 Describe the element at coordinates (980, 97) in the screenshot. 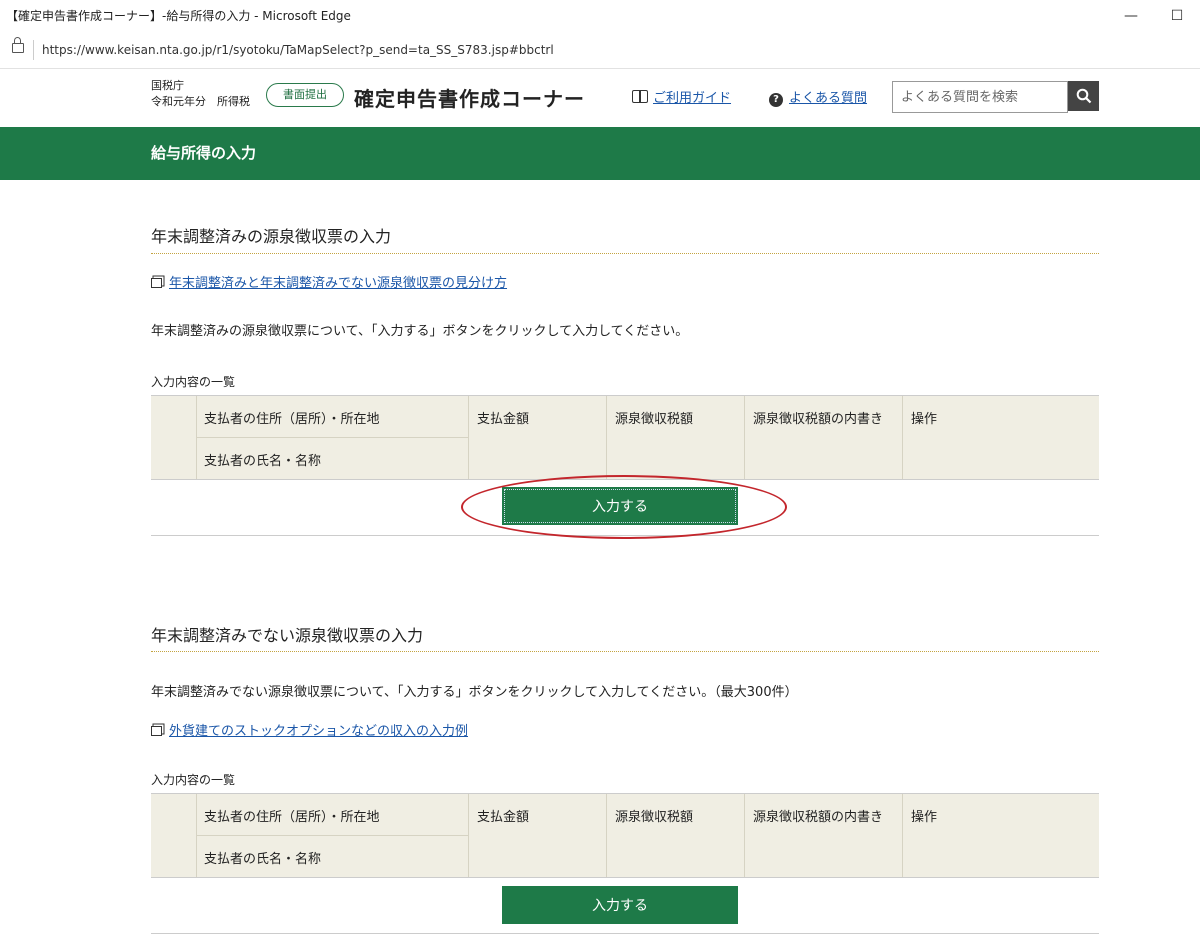

I see `faq-search-input` at that location.